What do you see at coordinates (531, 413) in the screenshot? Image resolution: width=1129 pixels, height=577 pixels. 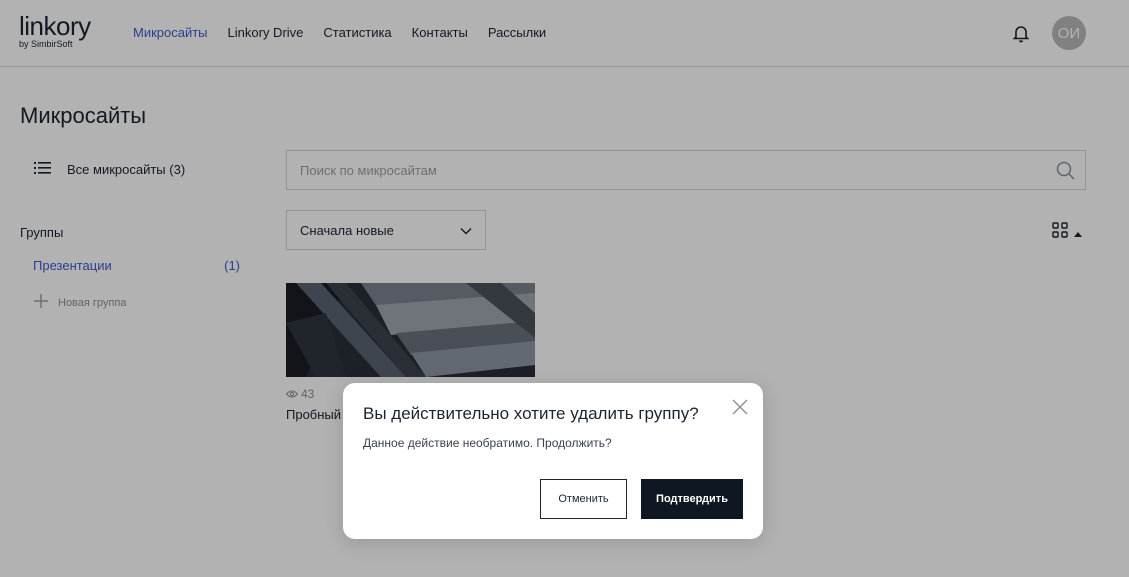 I see `dialog-title: Вы действительно хотите удалить группу?` at bounding box center [531, 413].